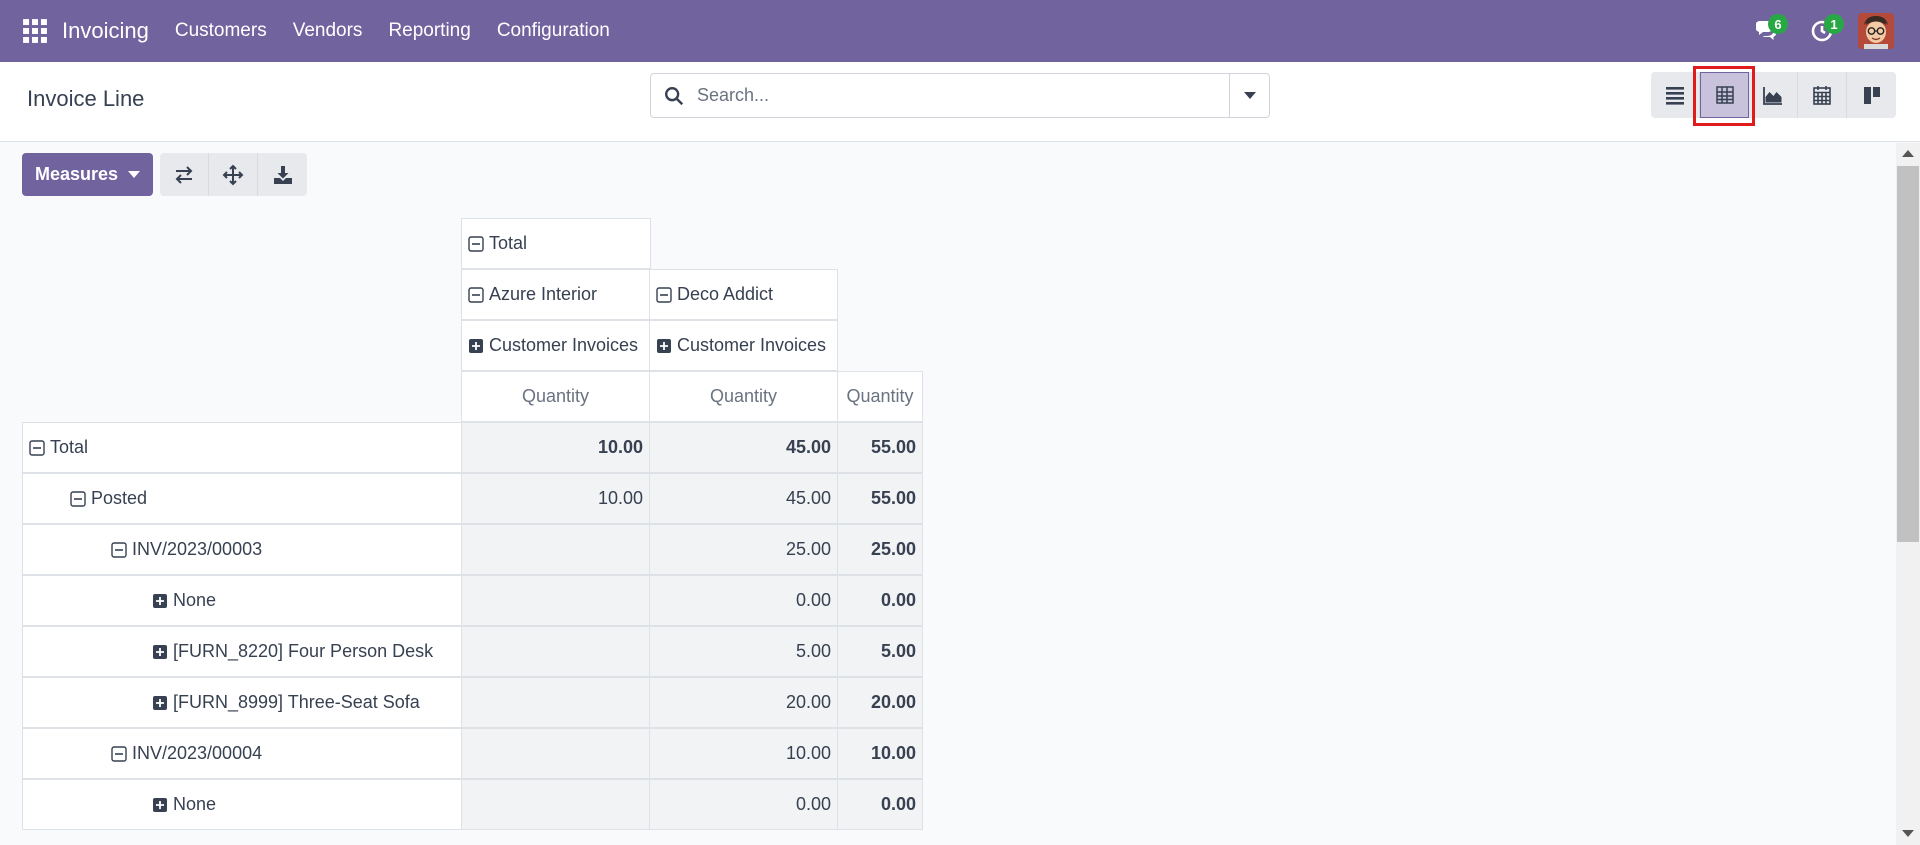  I want to click on row-header: INV/2023/00004, so click(242, 753).